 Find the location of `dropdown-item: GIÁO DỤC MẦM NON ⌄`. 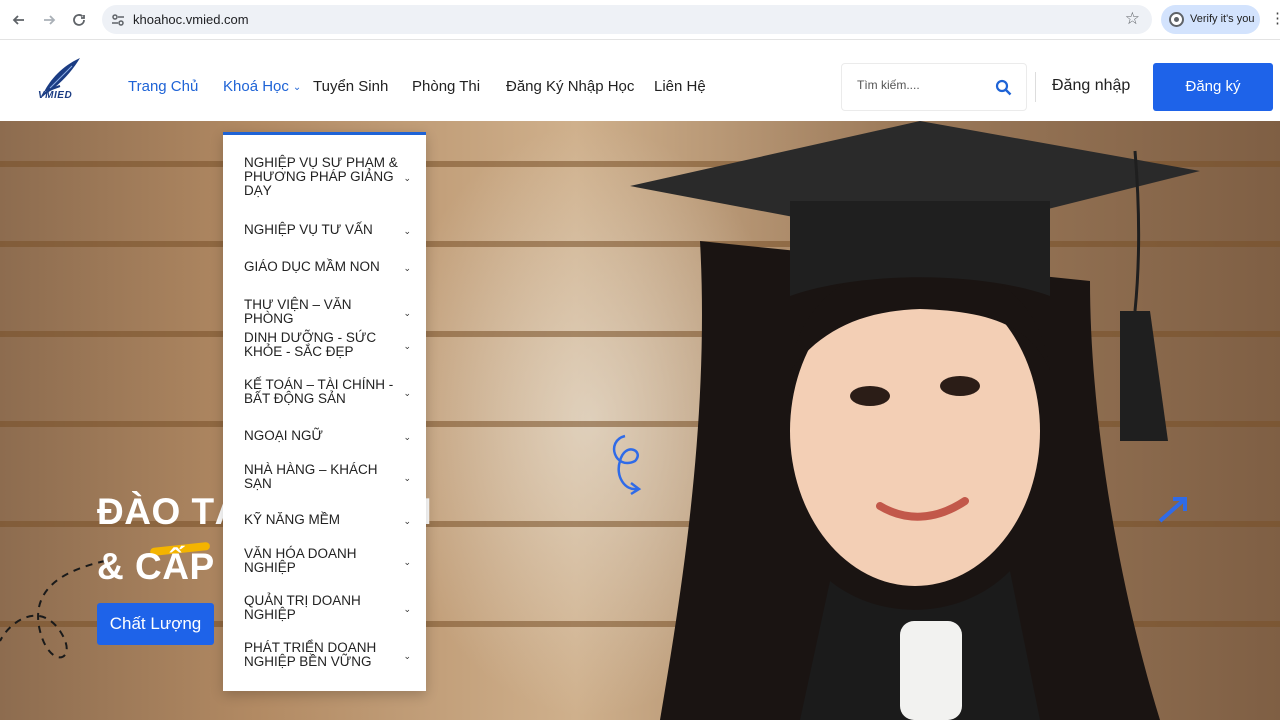

dropdown-item: GIÁO DỤC MẦM NON ⌄ is located at coordinates (331, 267).